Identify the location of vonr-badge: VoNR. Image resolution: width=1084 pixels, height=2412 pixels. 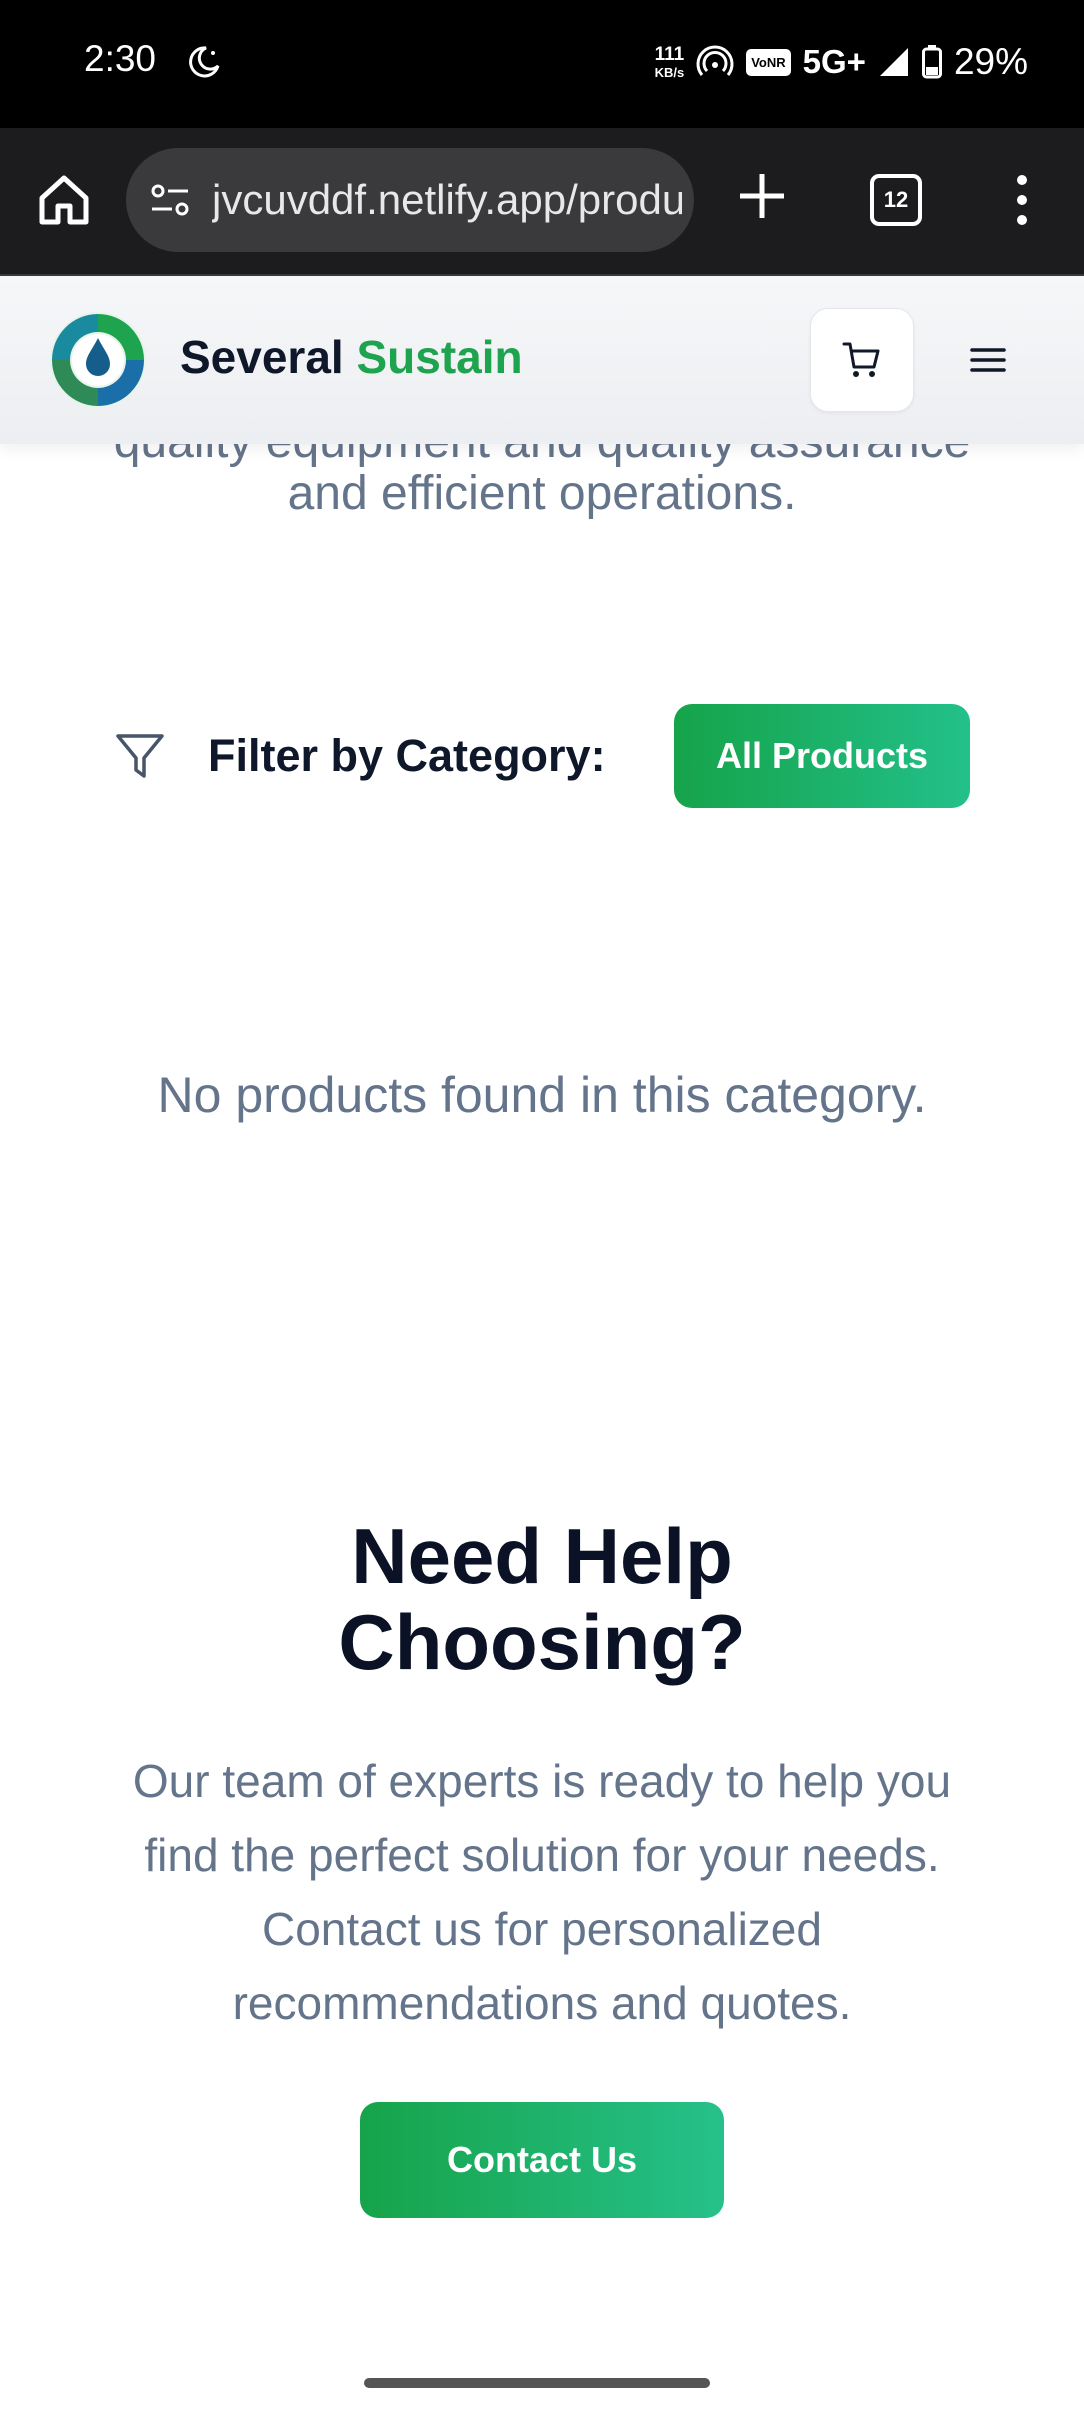
(768, 62).